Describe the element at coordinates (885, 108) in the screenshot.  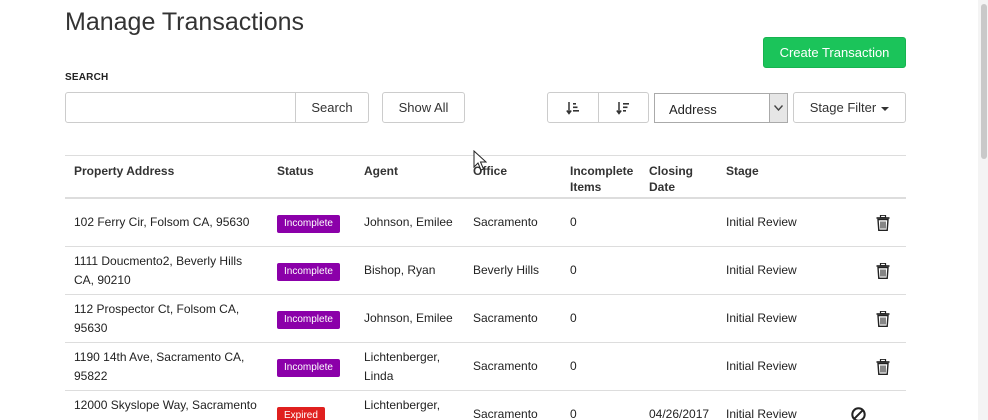
I see `caret-down-icon` at that location.